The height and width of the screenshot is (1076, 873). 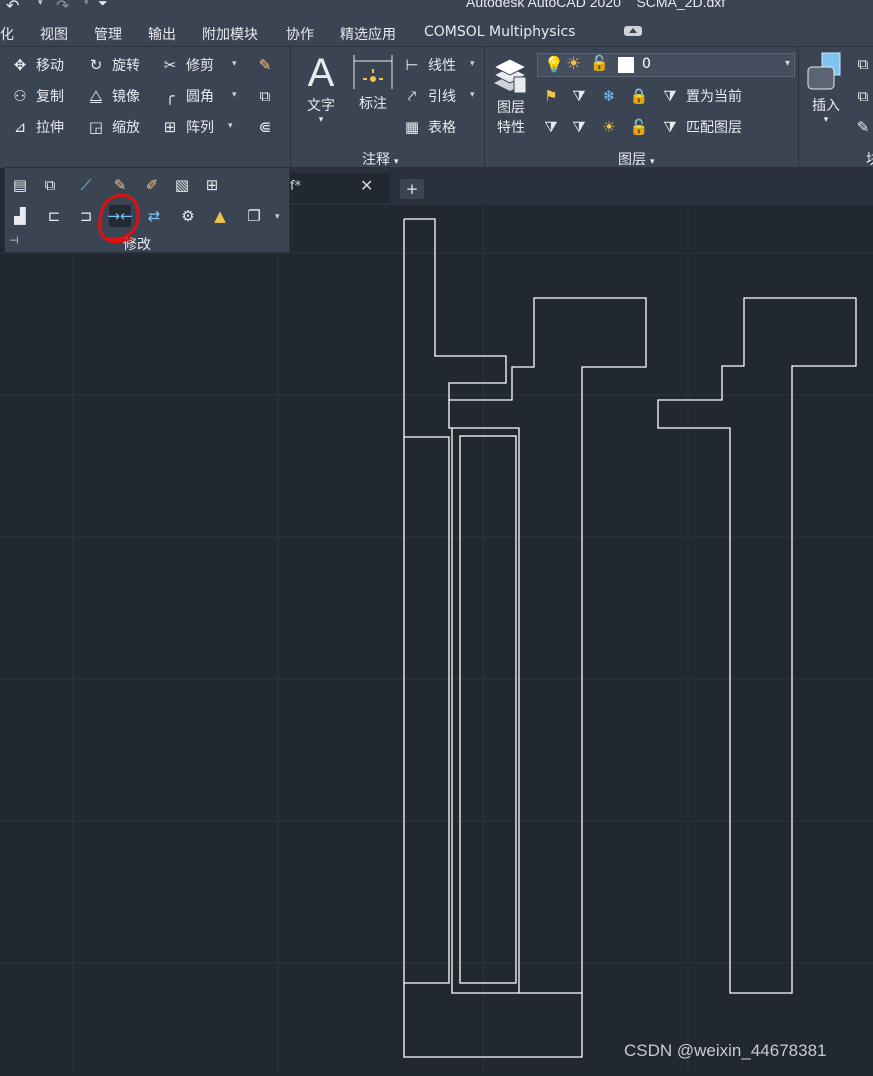 I want to click on layer-walk-icon: ⧩, so click(x=551, y=127).